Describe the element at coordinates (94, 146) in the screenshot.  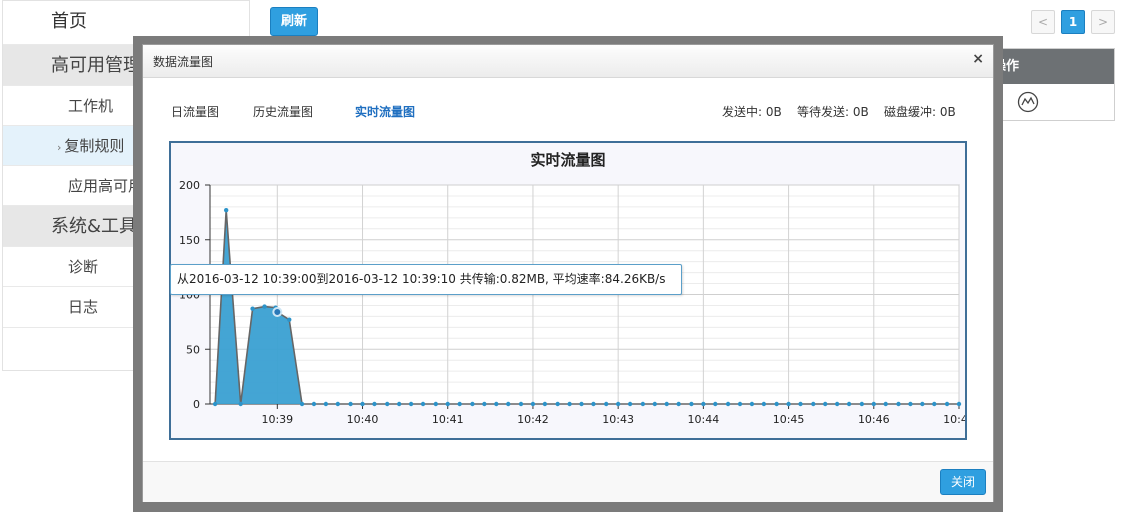
I see `sidebar-item-label: 复制规则` at that location.